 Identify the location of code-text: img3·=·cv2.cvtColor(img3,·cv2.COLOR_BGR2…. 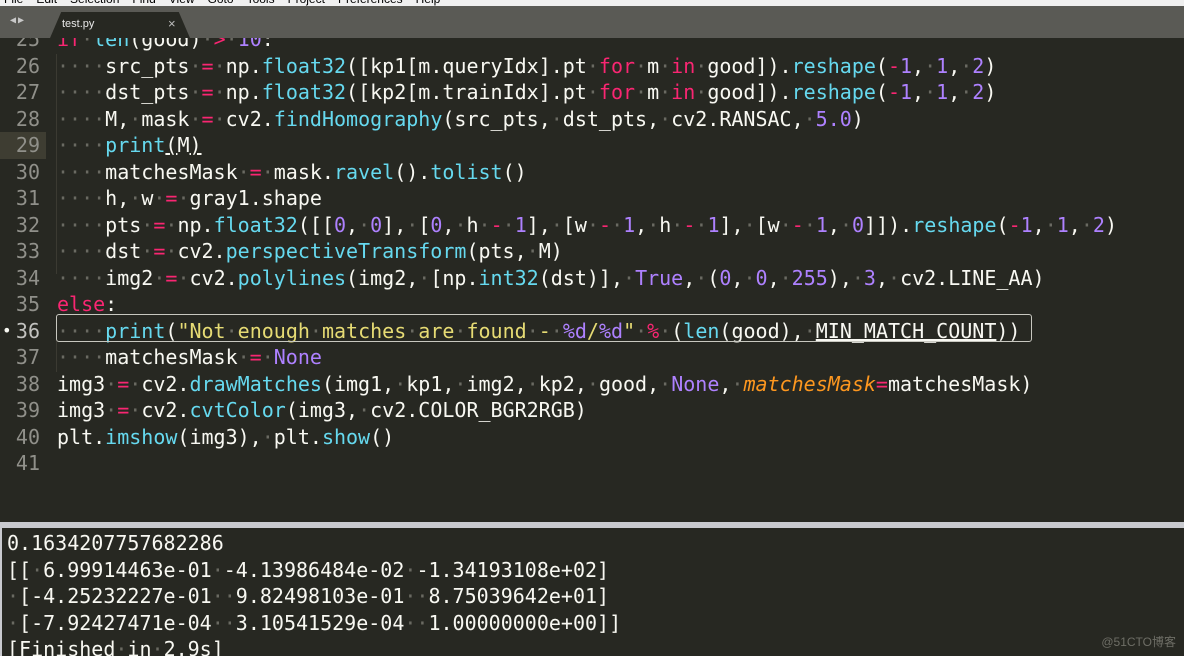
(322, 410).